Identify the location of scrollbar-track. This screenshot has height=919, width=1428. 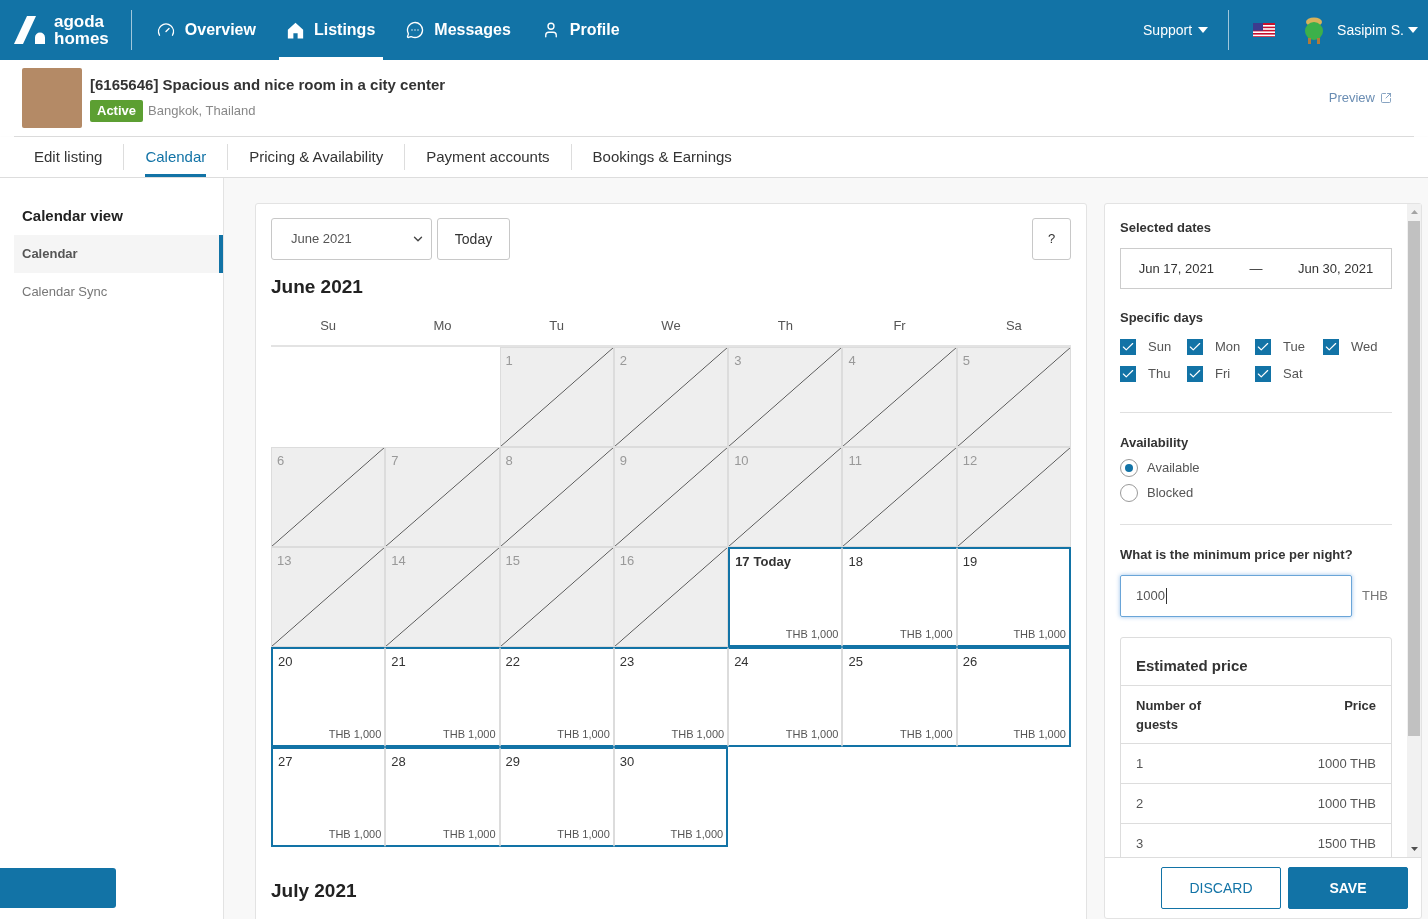
(1414, 530).